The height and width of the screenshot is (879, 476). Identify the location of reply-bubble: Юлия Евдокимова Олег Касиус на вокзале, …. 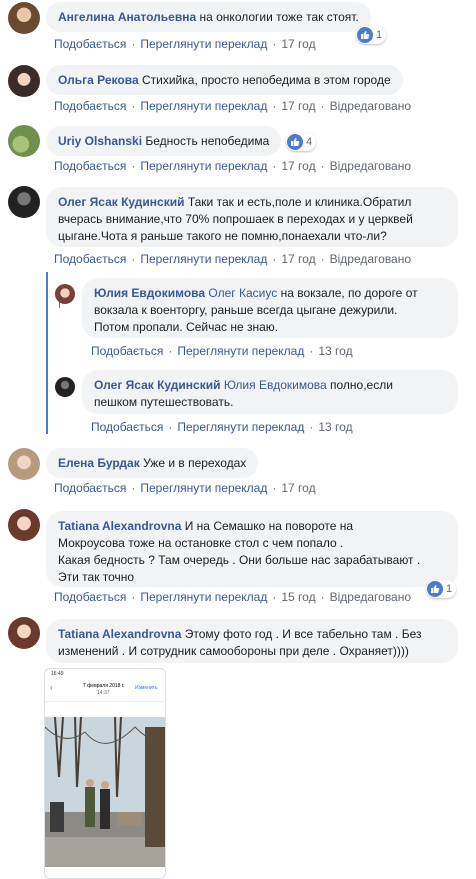
(270, 308).